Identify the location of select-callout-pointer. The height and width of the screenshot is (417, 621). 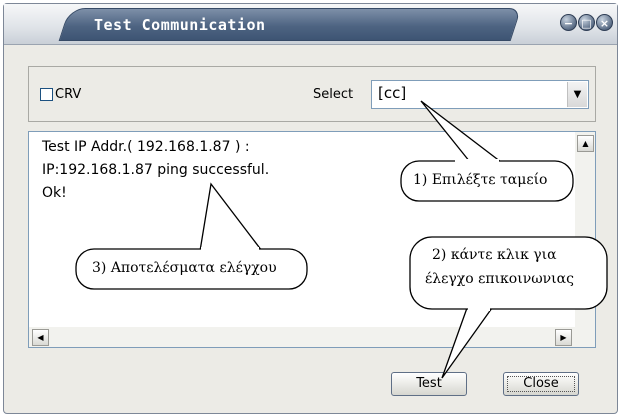
(461, 131).